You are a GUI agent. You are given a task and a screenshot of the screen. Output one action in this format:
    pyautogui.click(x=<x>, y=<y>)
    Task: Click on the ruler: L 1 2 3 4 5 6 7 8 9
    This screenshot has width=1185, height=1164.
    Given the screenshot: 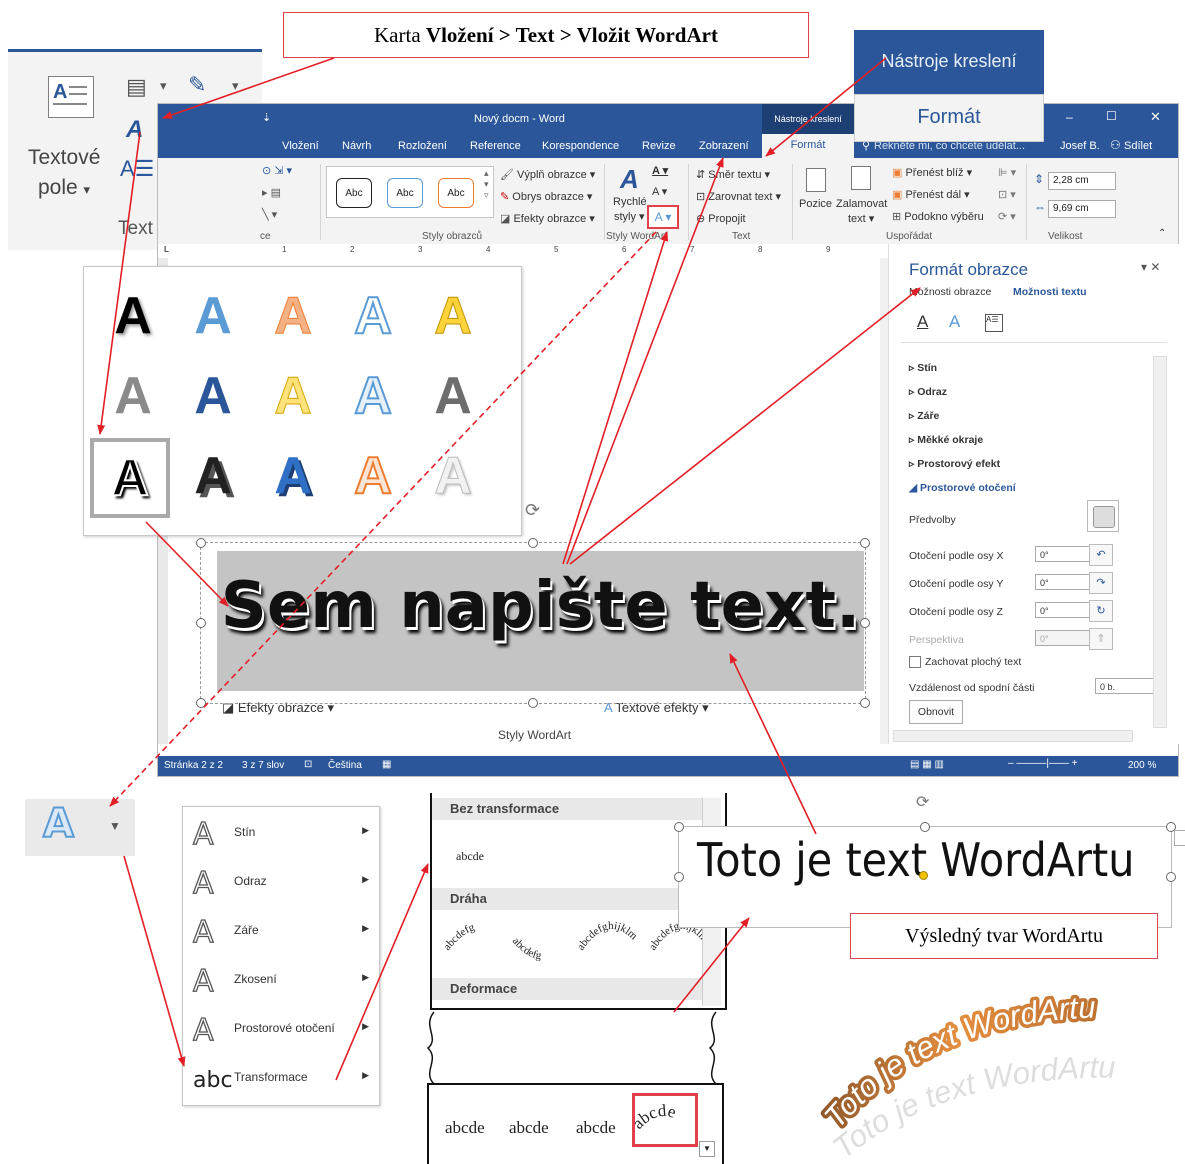 What is the action you would take?
    pyautogui.click(x=523, y=251)
    